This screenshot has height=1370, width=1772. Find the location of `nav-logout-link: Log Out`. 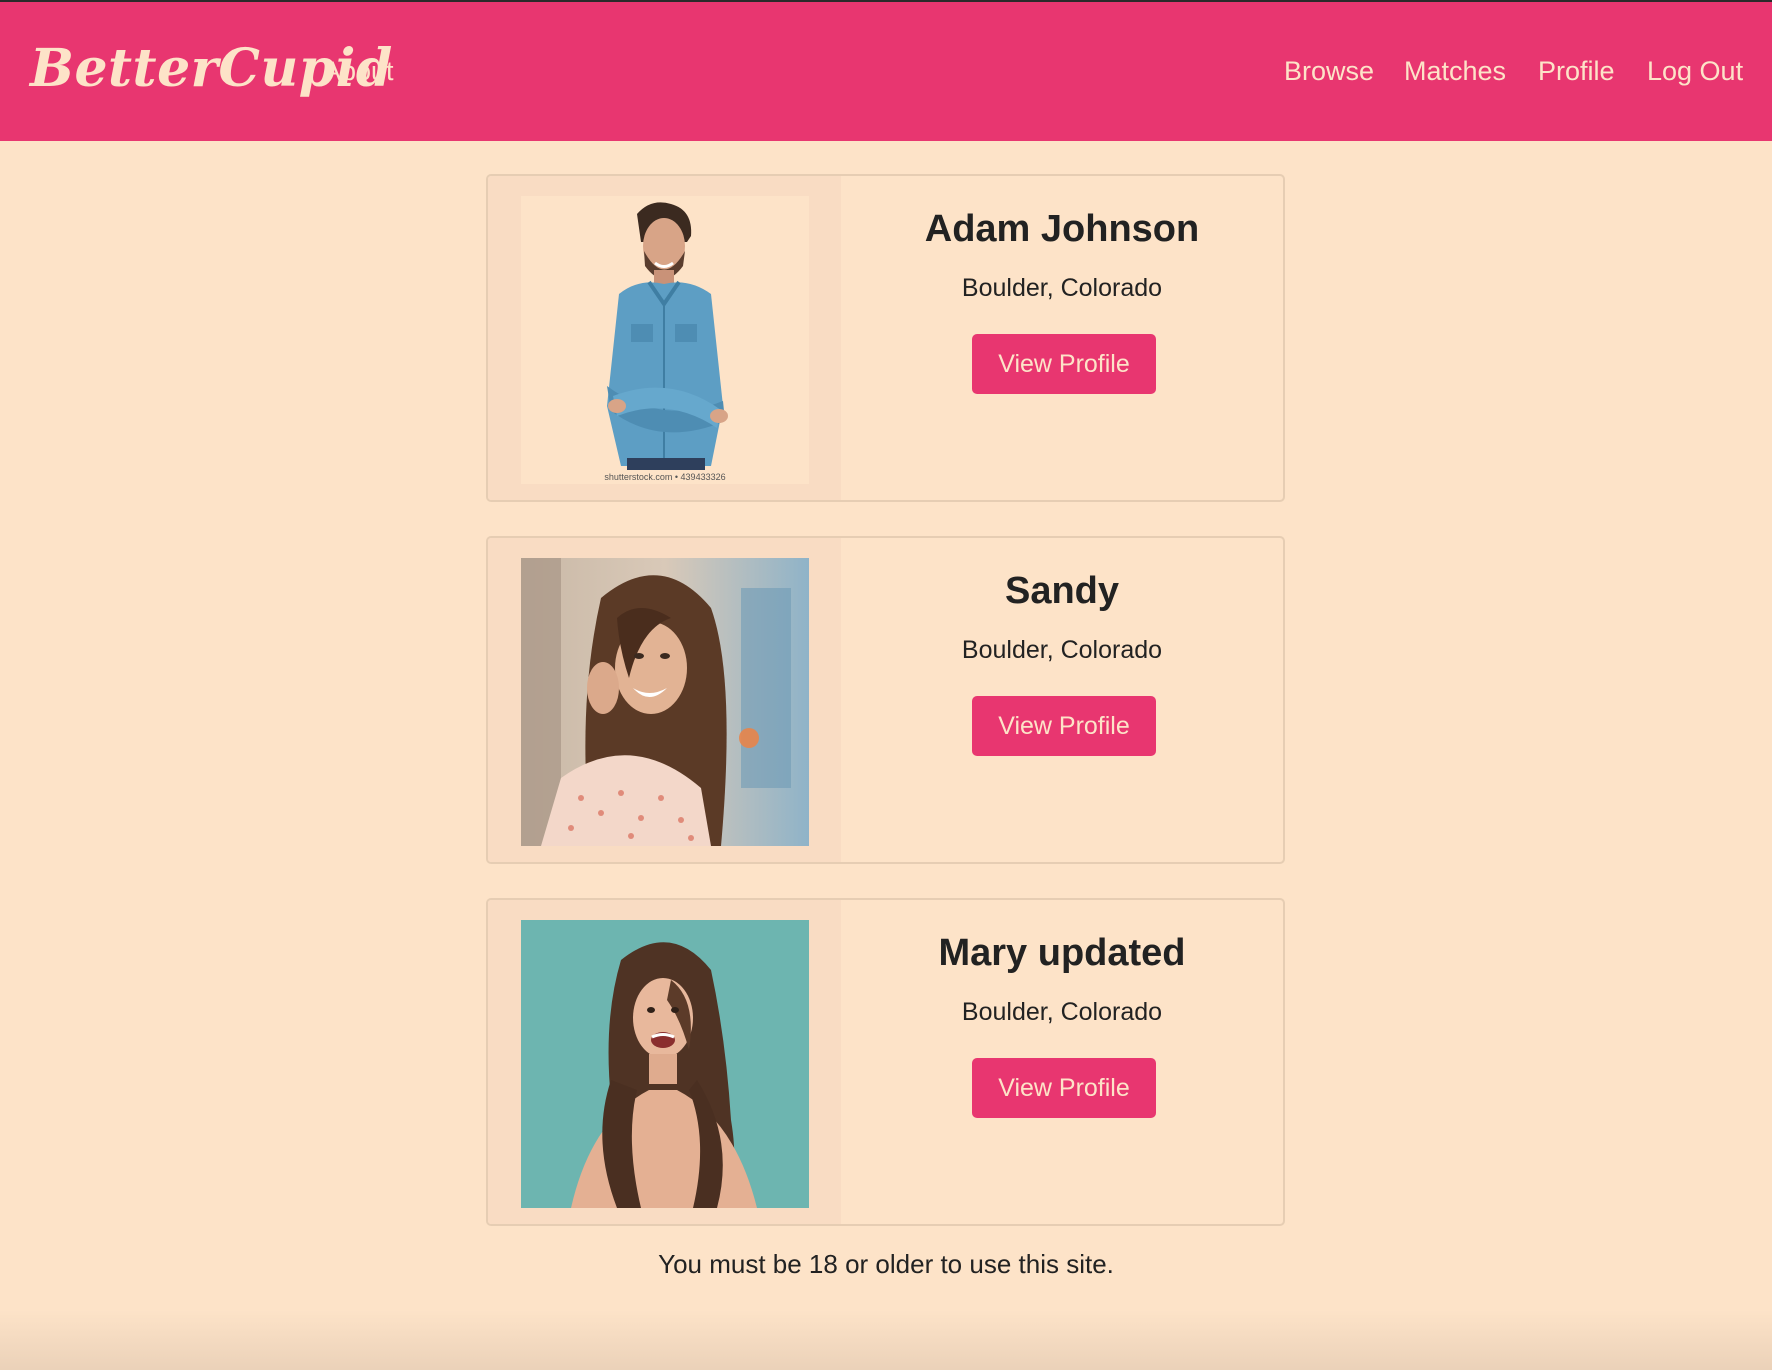

nav-logout-link: Log Out is located at coordinates (1695, 71).